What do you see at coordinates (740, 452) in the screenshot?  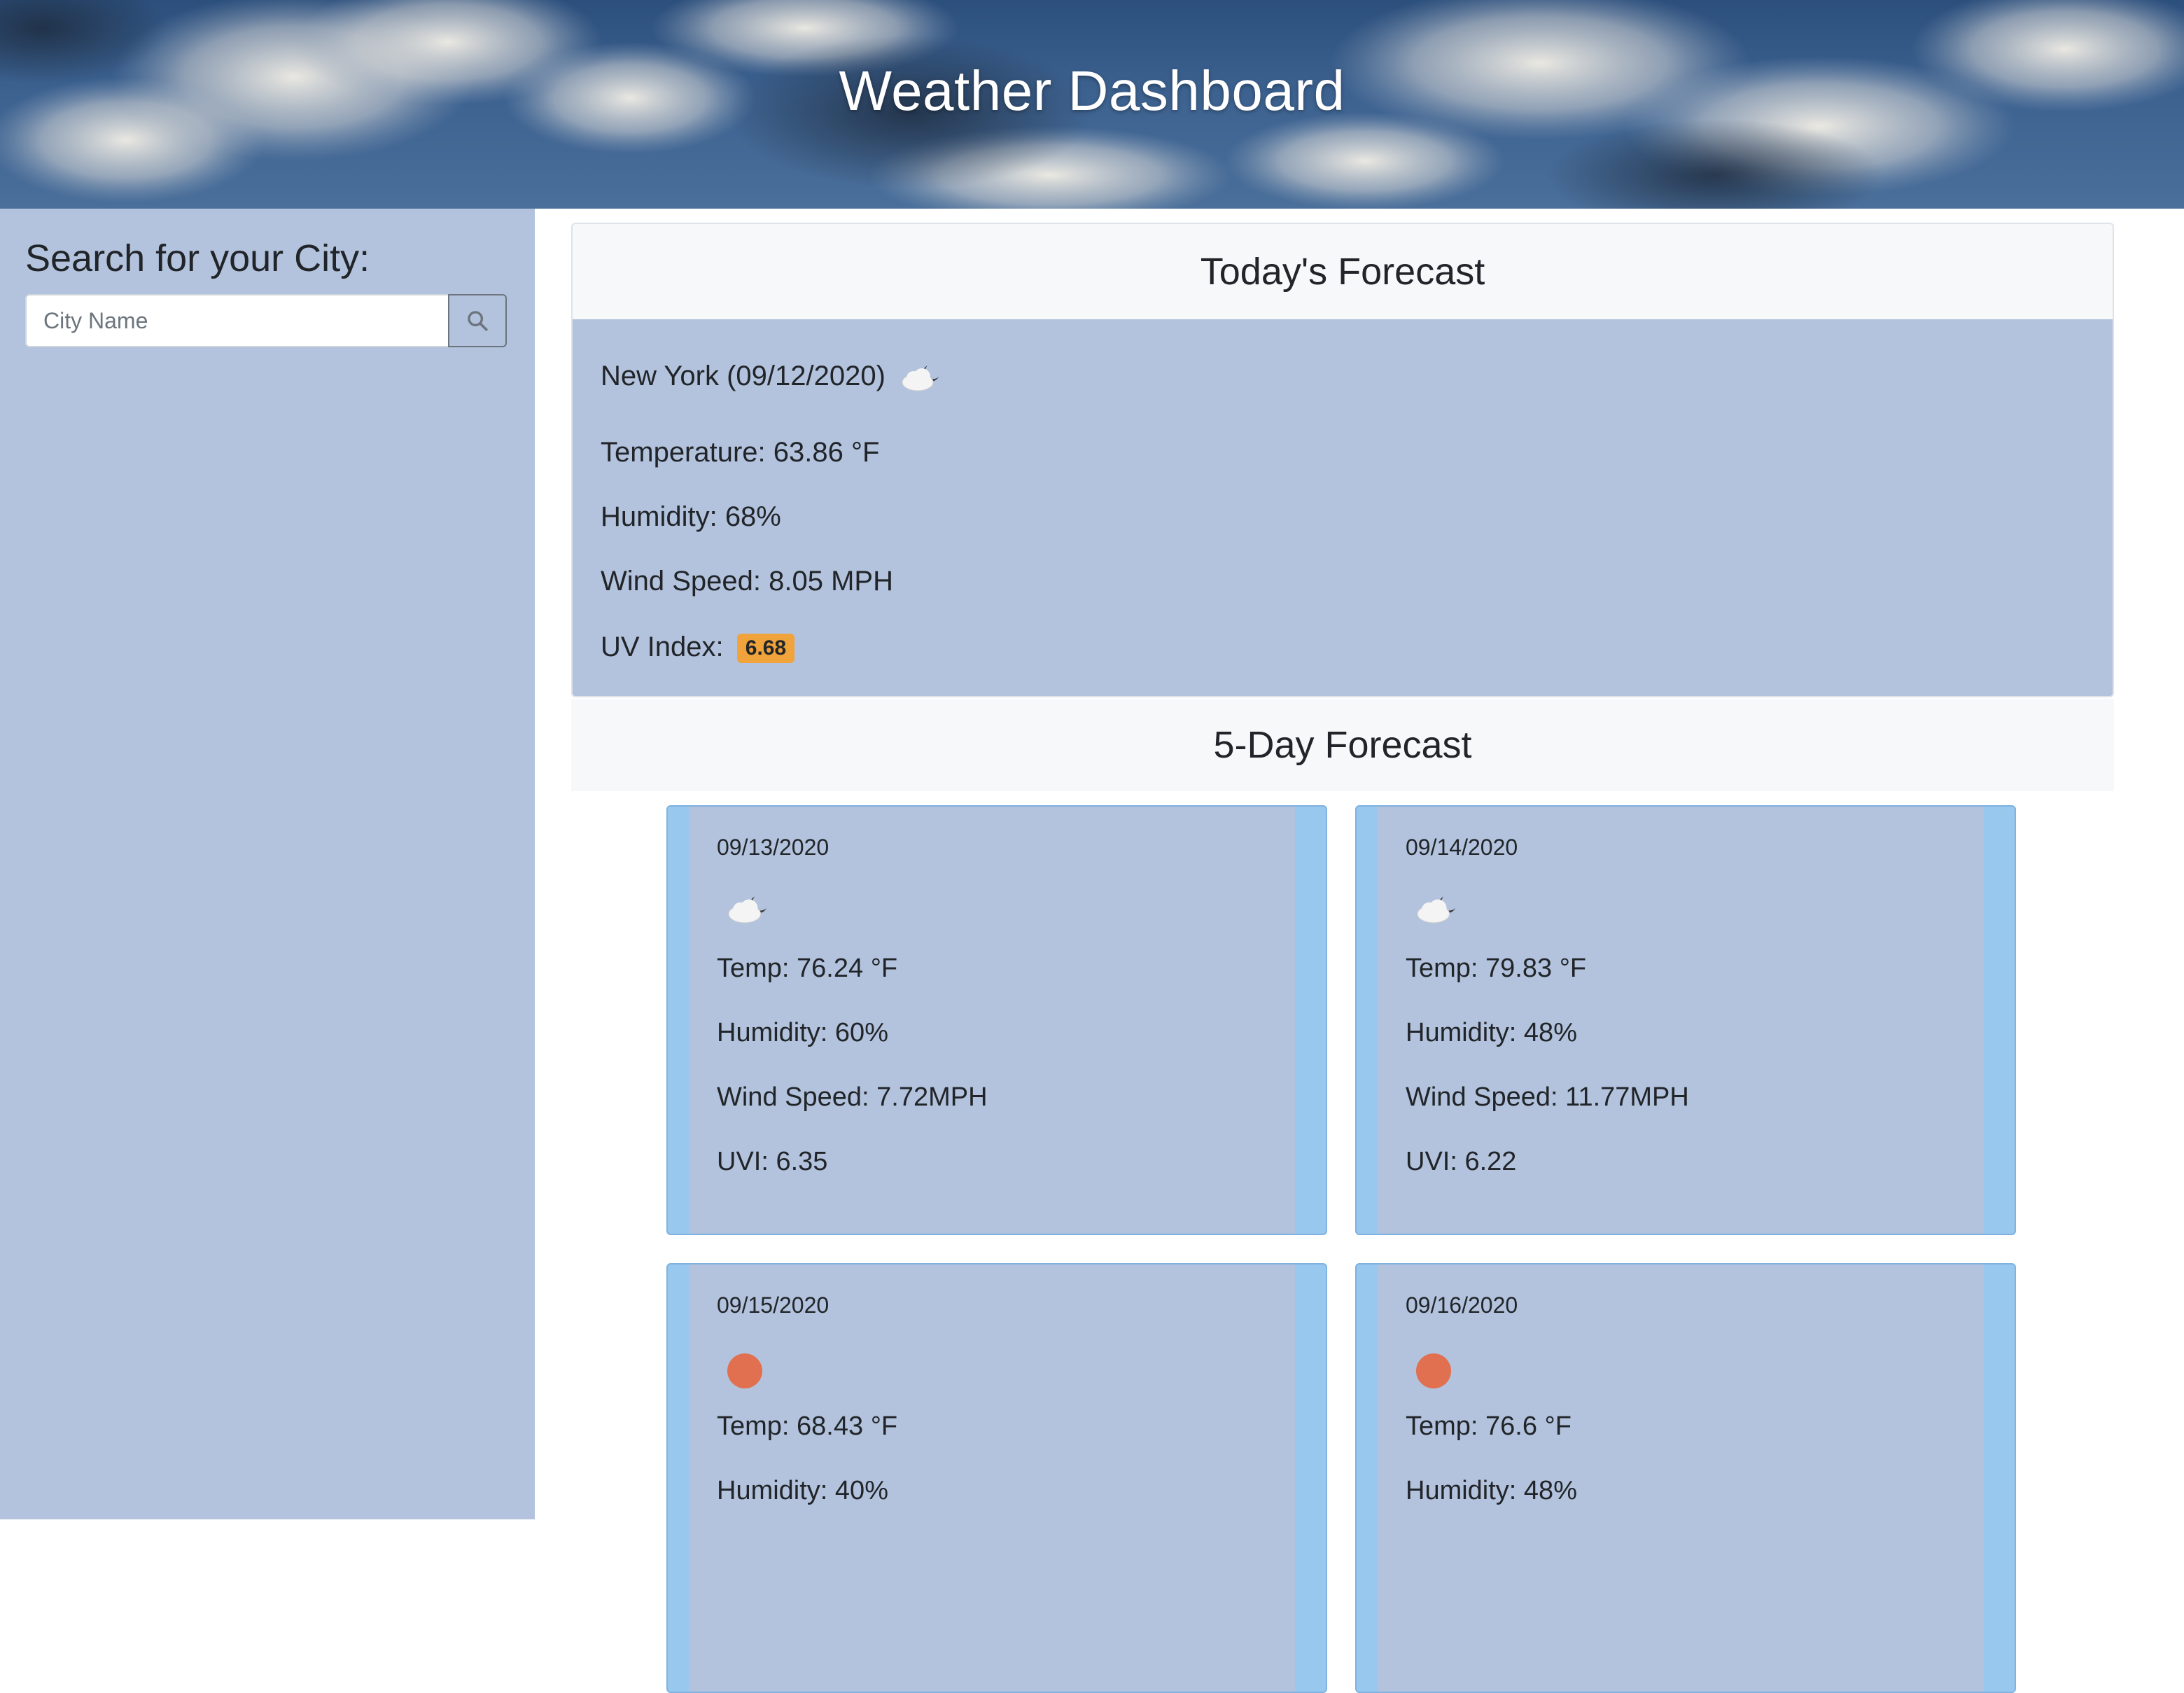 I see `current-temperature: Temperature: 63.86 °F` at bounding box center [740, 452].